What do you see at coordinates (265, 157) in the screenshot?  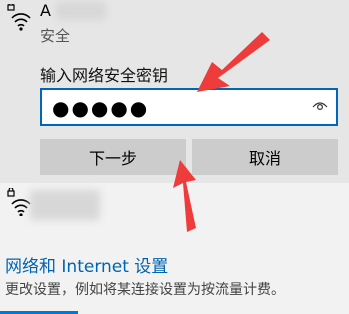 I see `cancel-button: 取消` at bounding box center [265, 157].